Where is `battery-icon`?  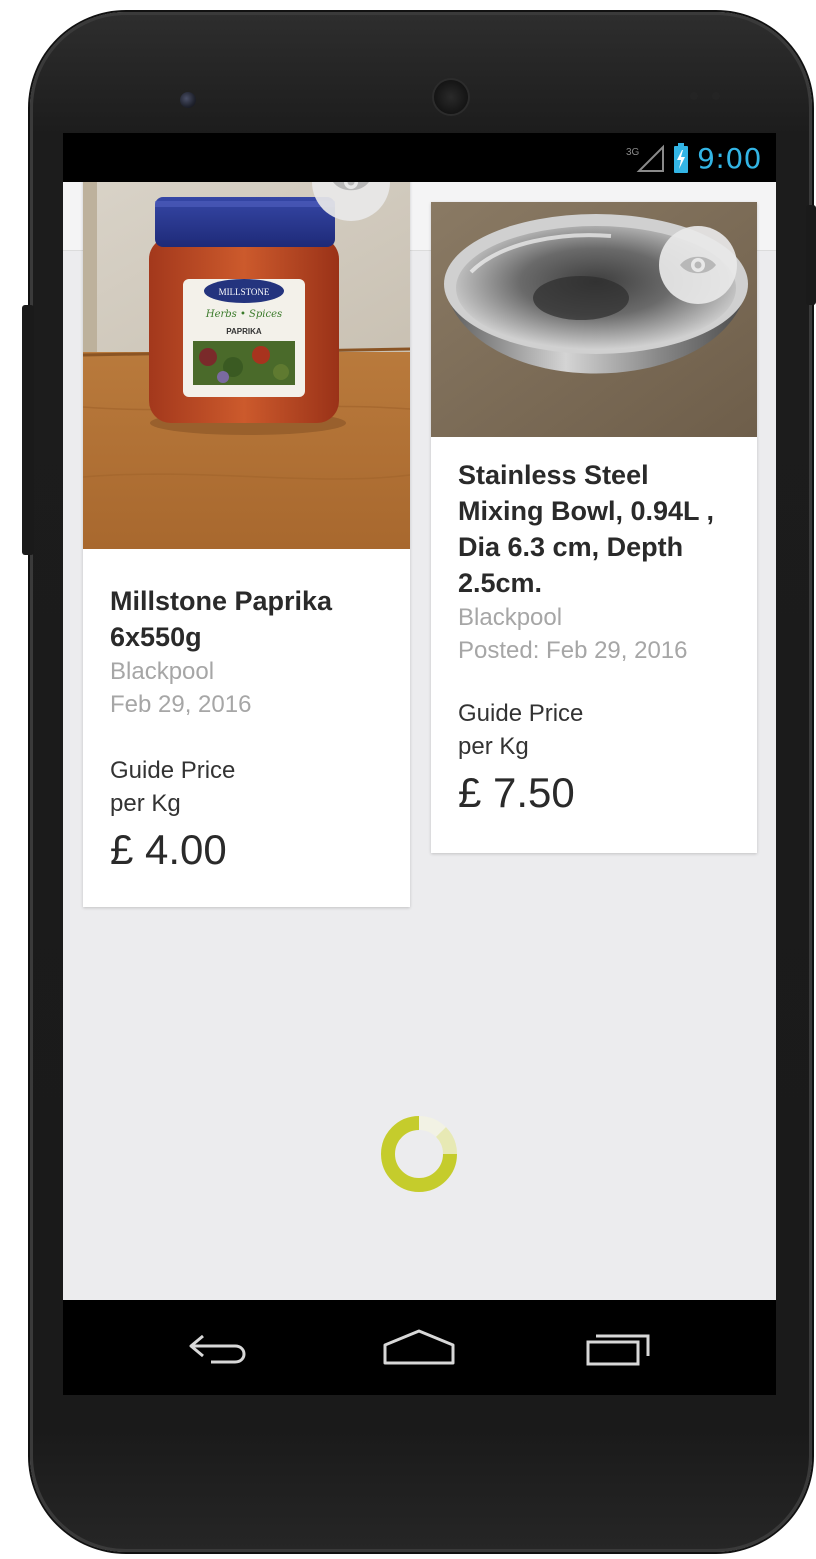
battery-icon is located at coordinates (681, 158).